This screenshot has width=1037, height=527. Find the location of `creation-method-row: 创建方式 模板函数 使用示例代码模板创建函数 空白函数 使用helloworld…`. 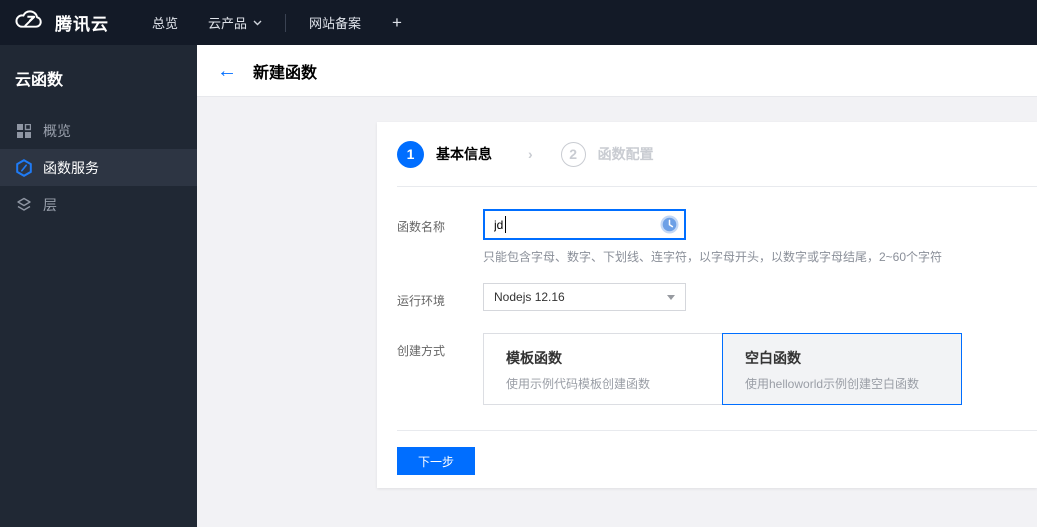

creation-method-row: 创建方式 模板函数 使用示例代码模板创建函数 空白函数 使用helloworld… is located at coordinates (717, 369).